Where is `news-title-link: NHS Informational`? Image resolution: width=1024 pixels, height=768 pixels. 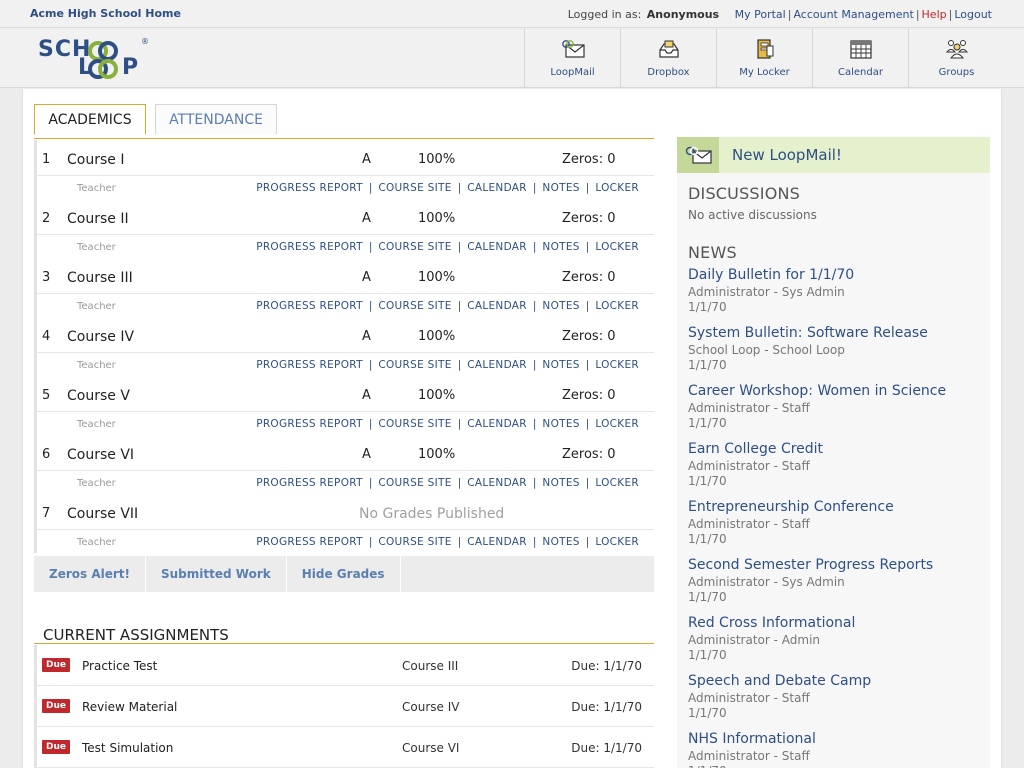
news-title-link: NHS Informational is located at coordinates (752, 739).